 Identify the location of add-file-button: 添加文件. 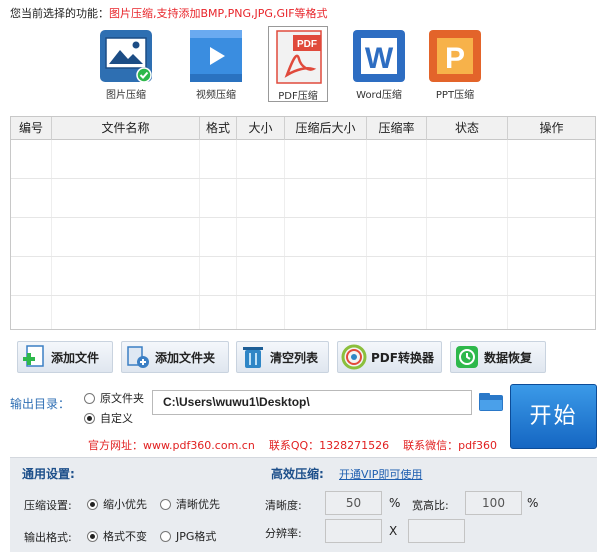
(65, 357).